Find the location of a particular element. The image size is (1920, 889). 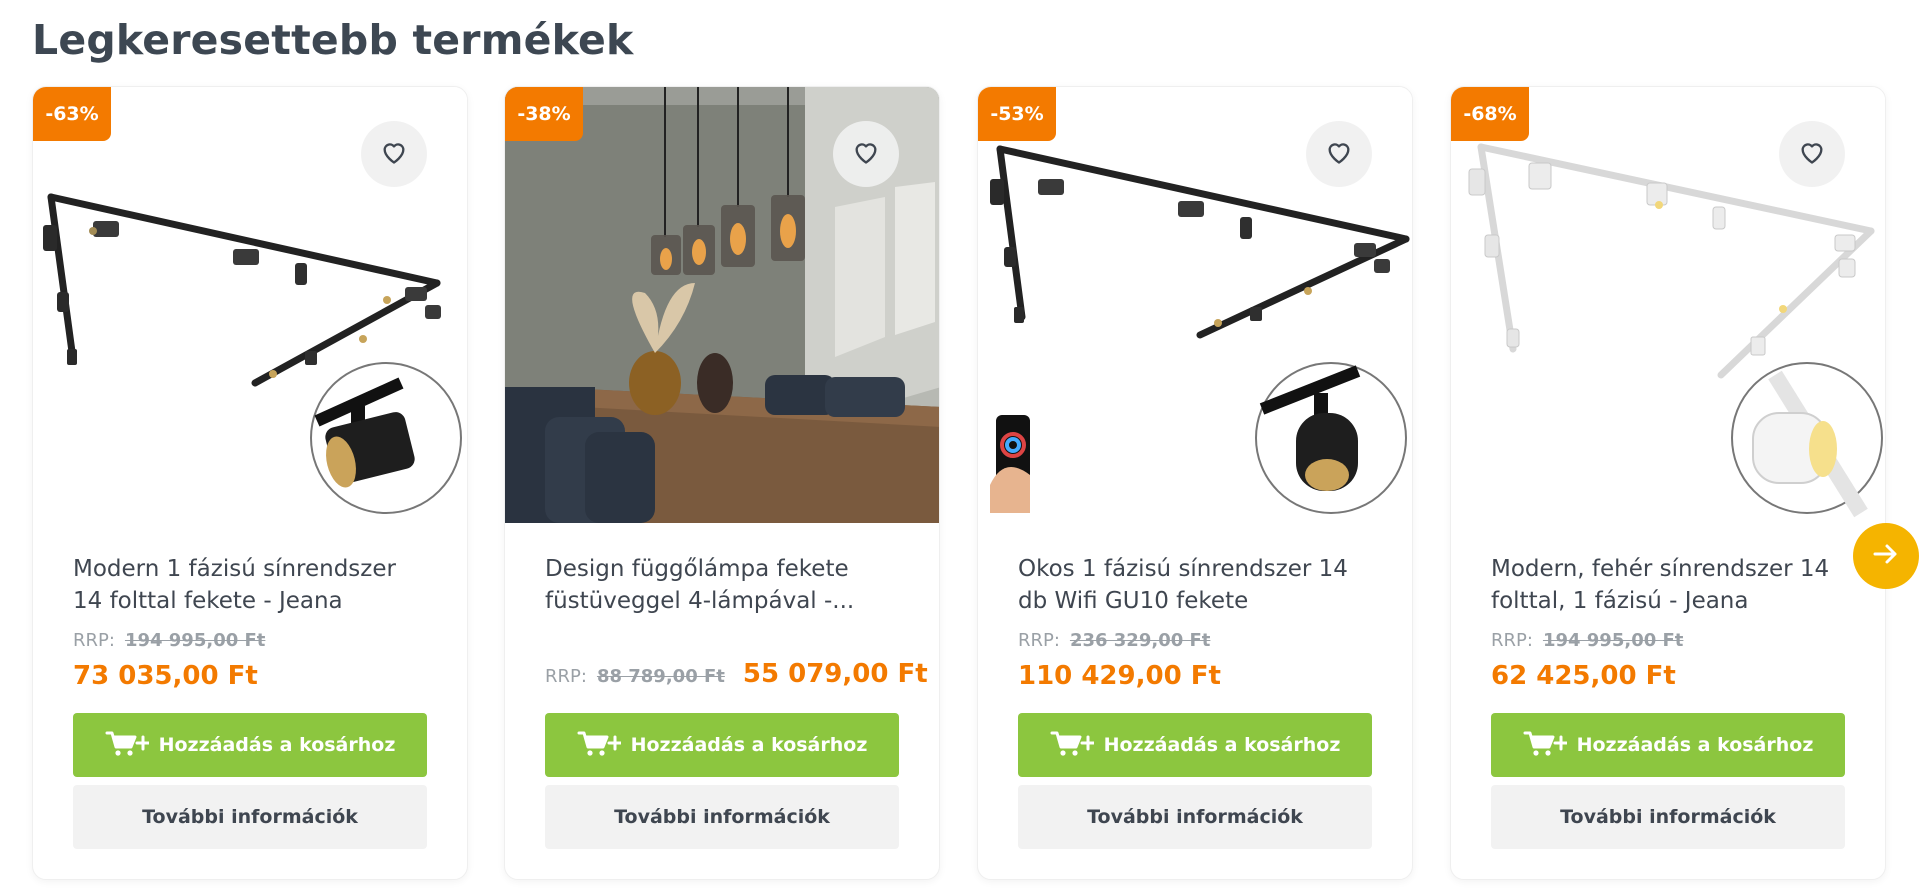

discount-badge: -63% is located at coordinates (72, 114).